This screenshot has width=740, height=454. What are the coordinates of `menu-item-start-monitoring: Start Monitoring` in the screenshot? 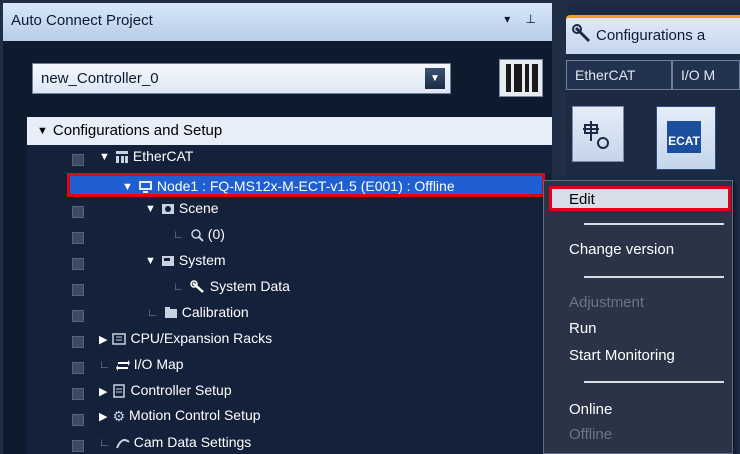 It's located at (622, 355).